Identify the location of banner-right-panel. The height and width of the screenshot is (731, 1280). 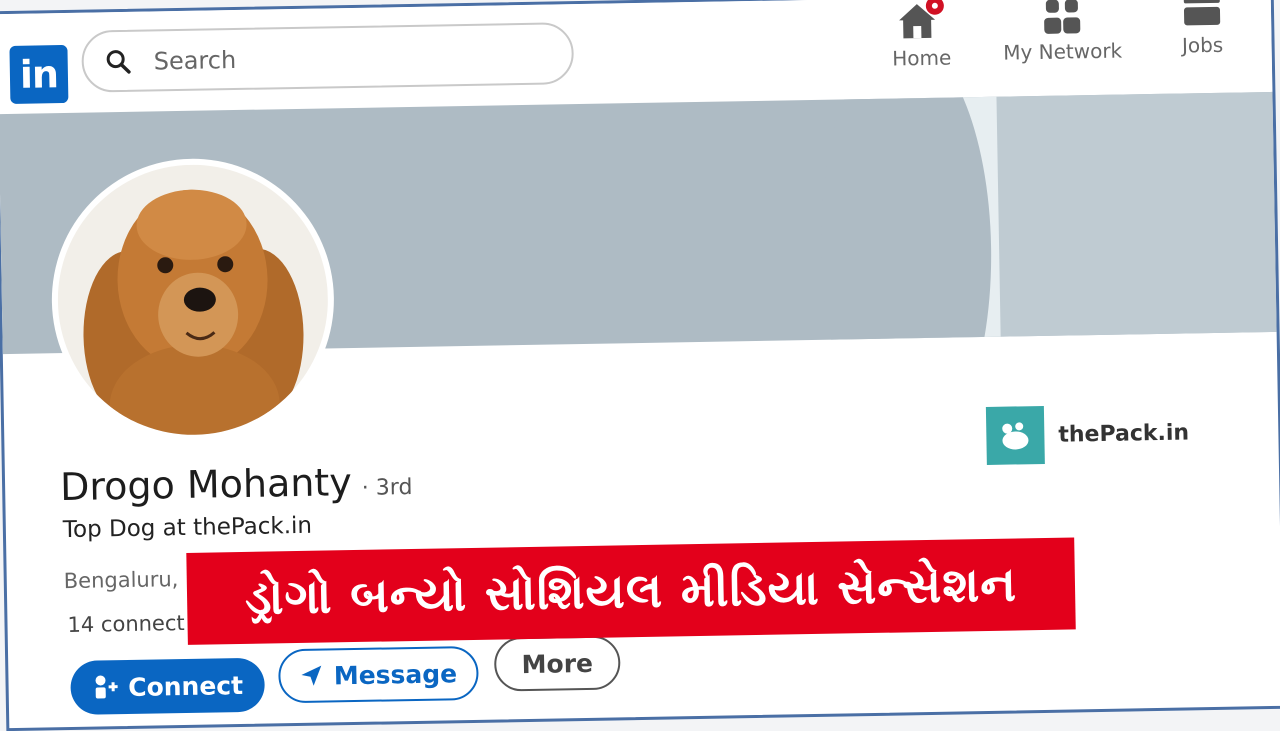
(1127, 223).